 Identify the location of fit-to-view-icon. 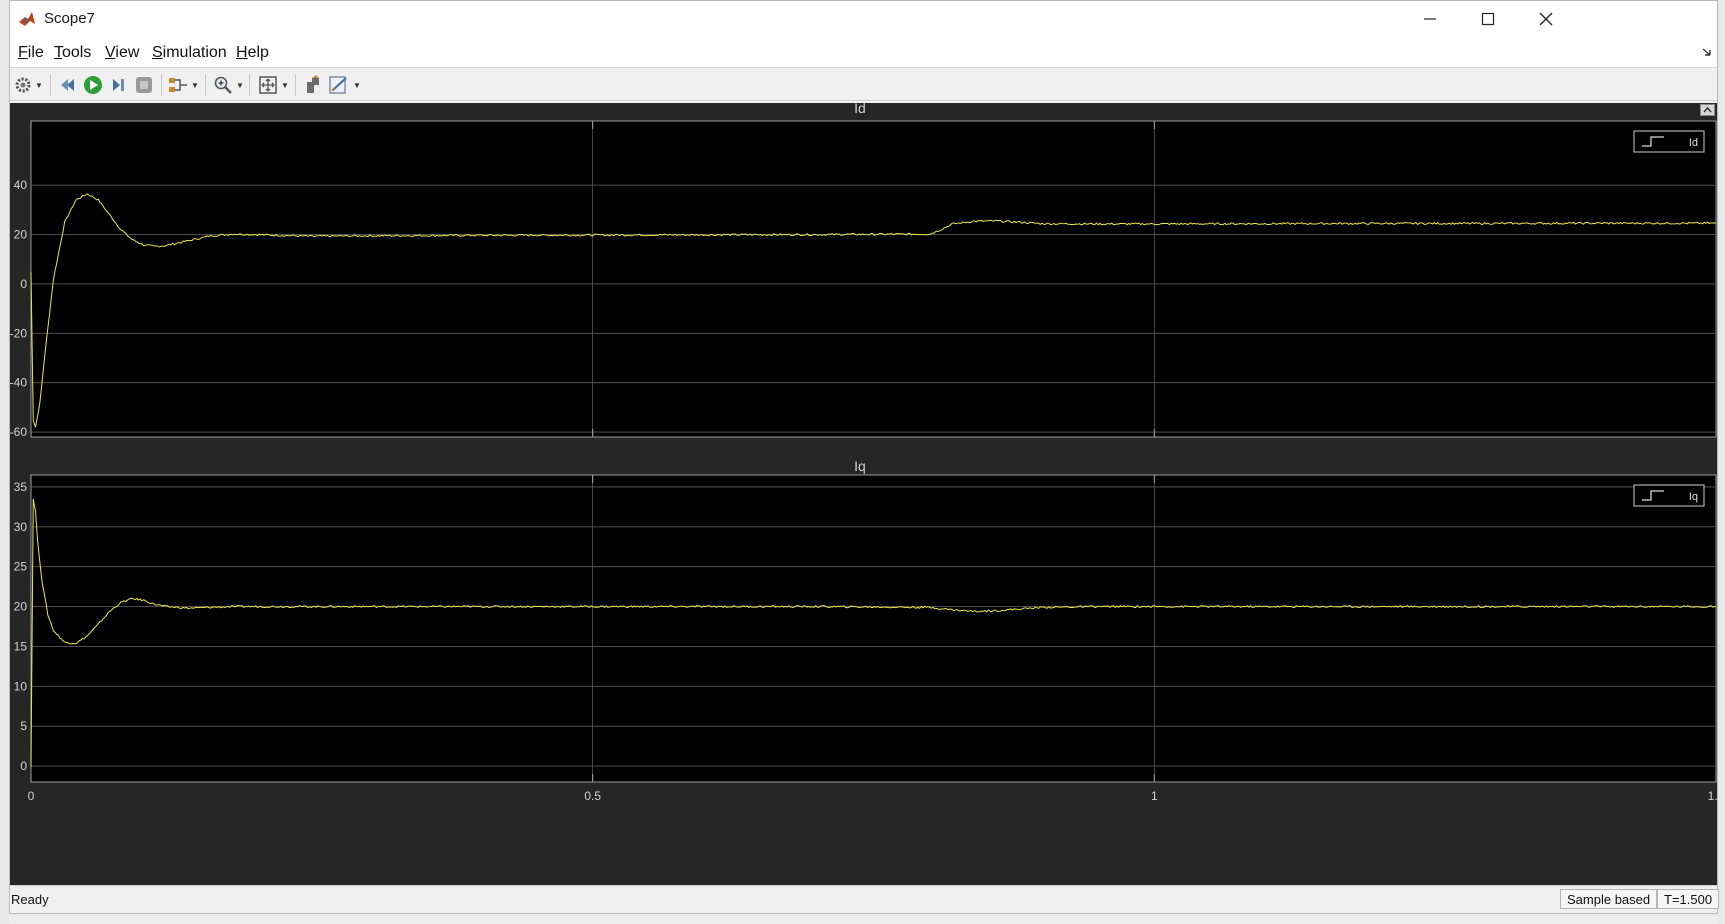
(268, 85).